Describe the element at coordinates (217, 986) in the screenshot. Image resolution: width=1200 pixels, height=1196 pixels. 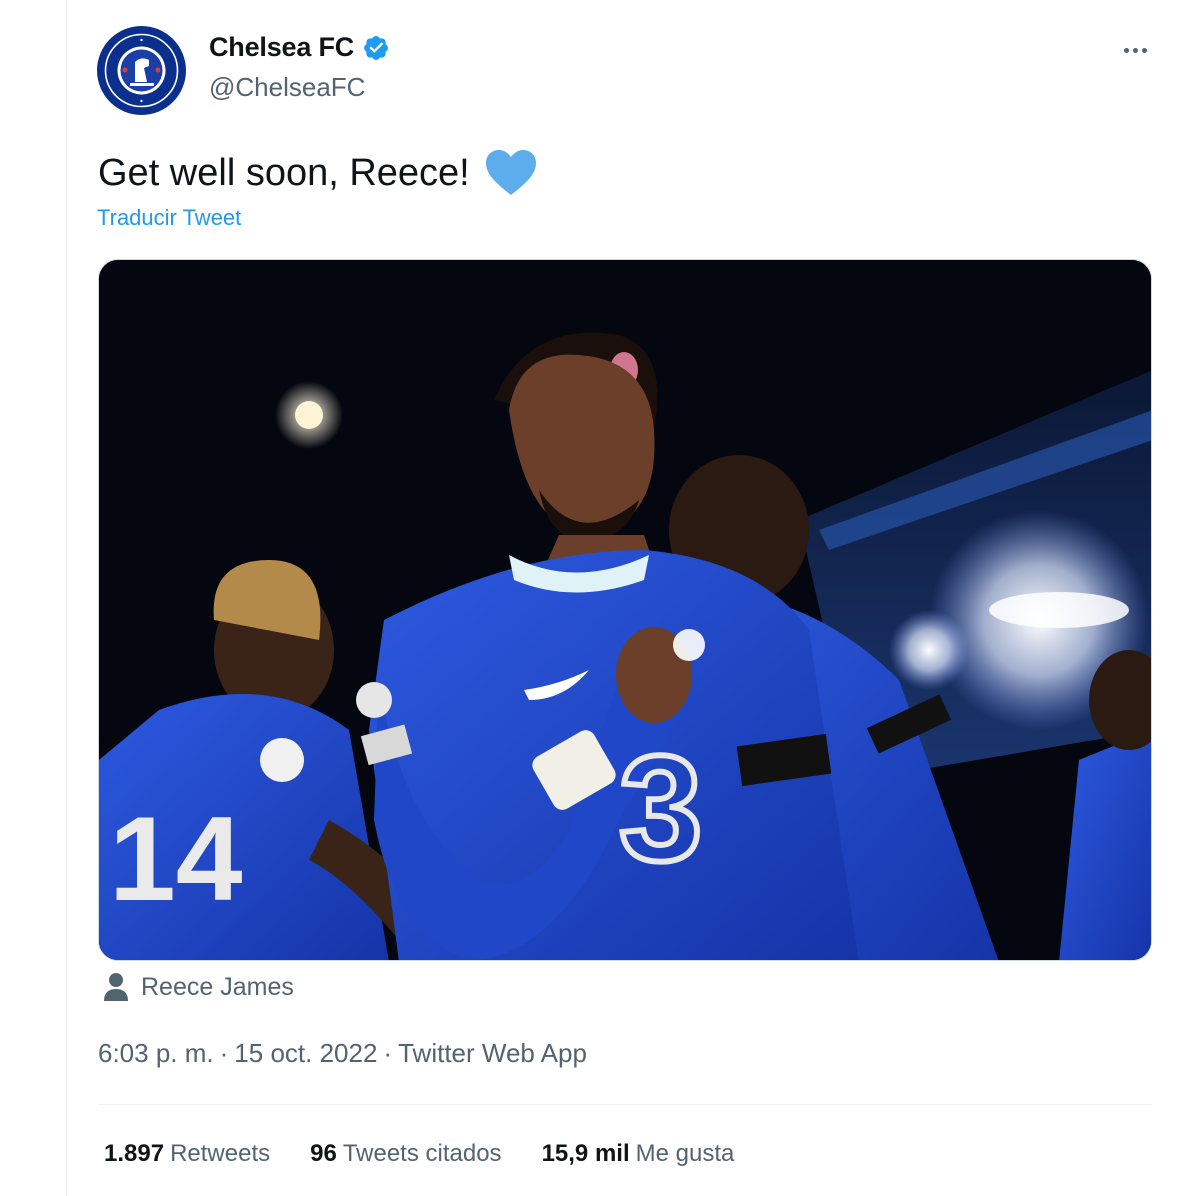
I see `tagged-person-name: Reece James` at that location.